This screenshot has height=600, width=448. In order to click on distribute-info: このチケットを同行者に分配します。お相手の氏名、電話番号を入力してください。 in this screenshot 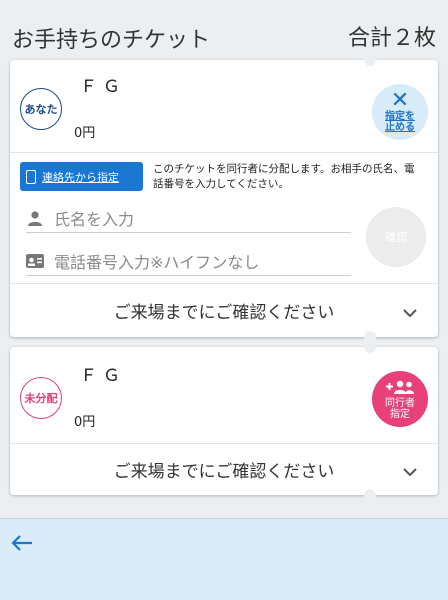, I will do `click(284, 176)`.